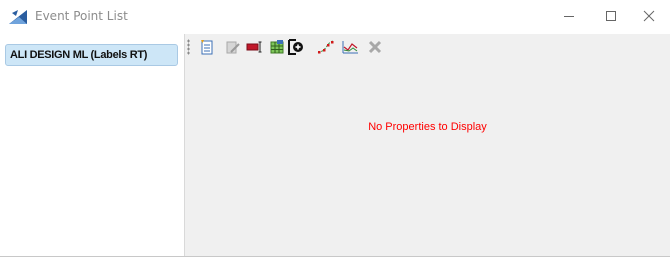 The image size is (670, 259). Describe the element at coordinates (335, 16) in the screenshot. I see `title-bar: Event Point List` at that location.